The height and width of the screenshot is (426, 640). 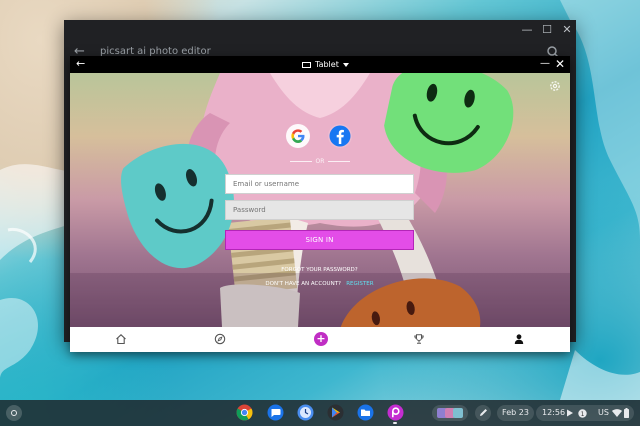 I want to click on back-arrow-icon: ←, so click(x=80, y=64).